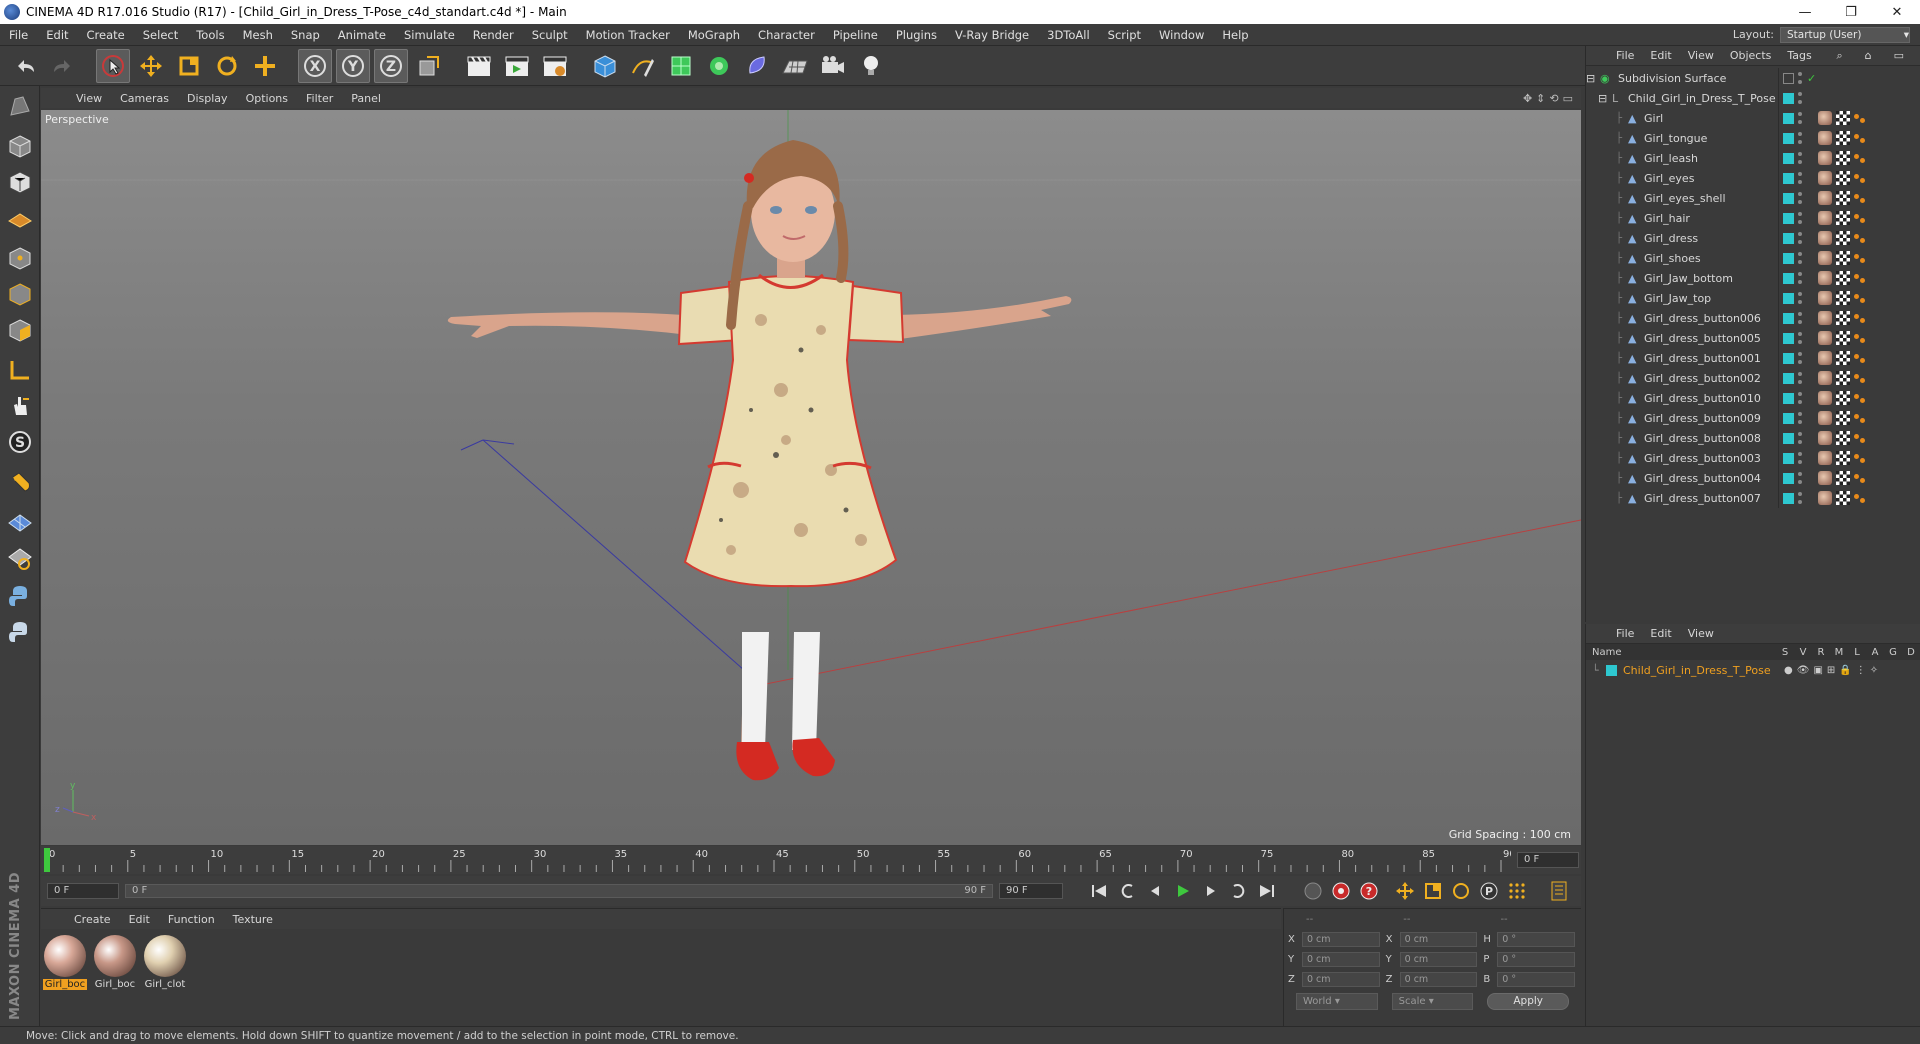 This screenshot has width=1920, height=1044. What do you see at coordinates (1897, 12) in the screenshot?
I see `close-button: ✕` at bounding box center [1897, 12].